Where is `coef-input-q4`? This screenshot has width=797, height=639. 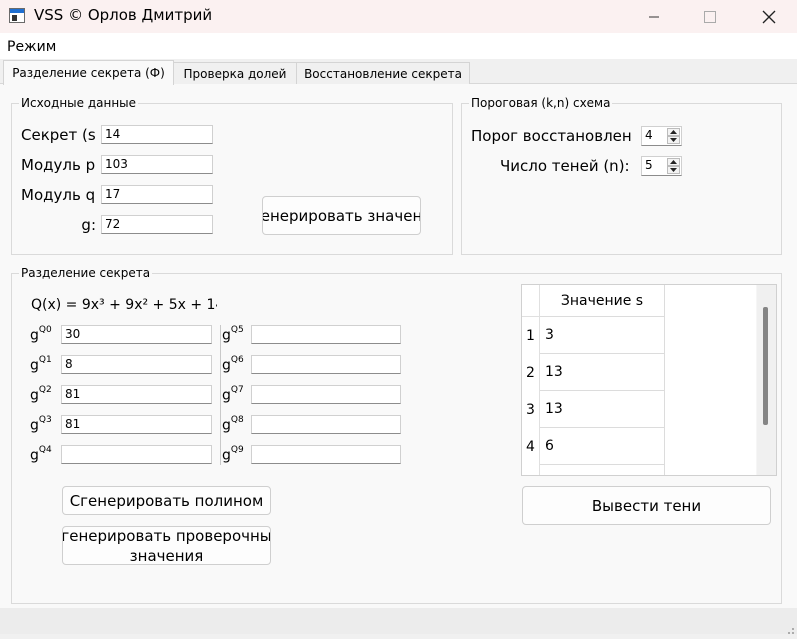
coef-input-q4 is located at coordinates (136, 454).